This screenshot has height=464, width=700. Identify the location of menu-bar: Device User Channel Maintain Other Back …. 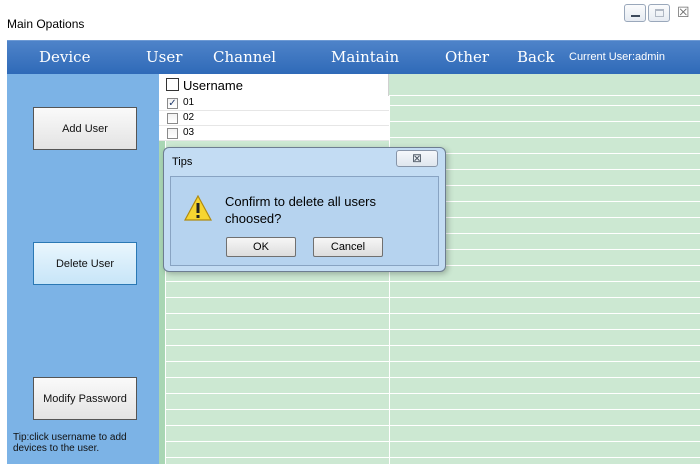
(353, 57).